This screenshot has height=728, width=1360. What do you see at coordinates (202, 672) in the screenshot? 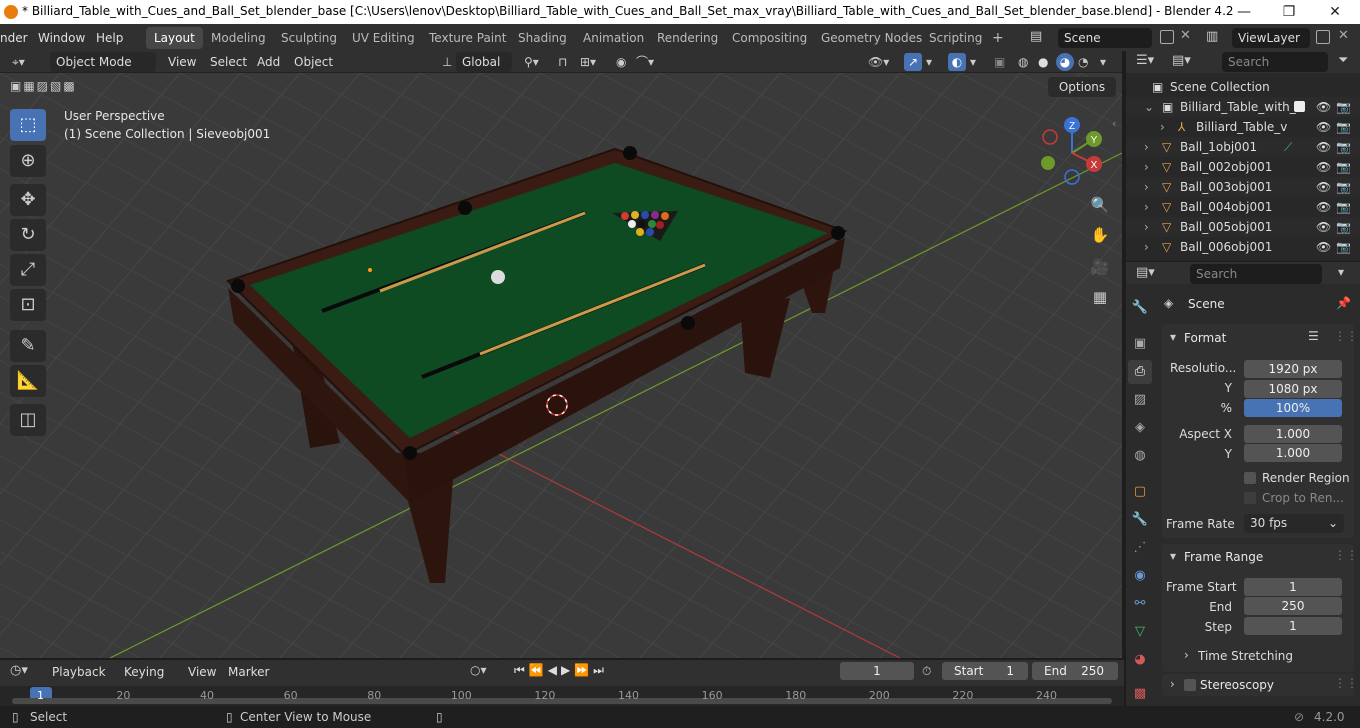
I see `timeline-view-menu: View` at bounding box center [202, 672].